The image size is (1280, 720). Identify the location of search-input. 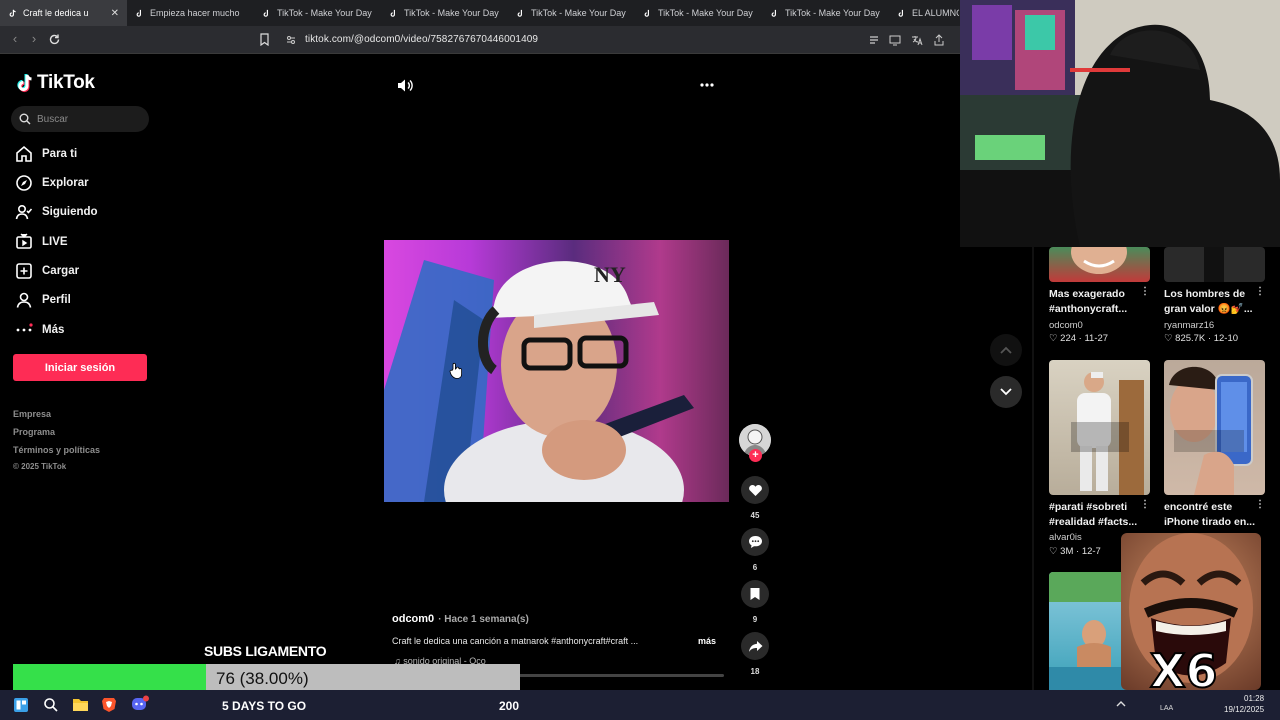
(87, 119).